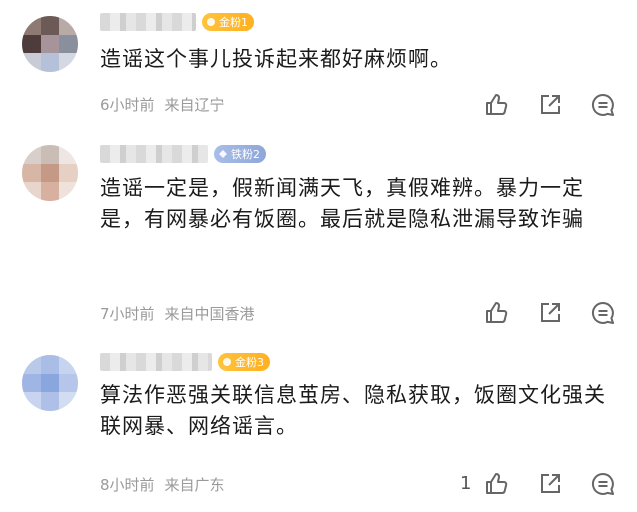  What do you see at coordinates (466, 483) in the screenshot?
I see `like-count: 1` at bounding box center [466, 483].